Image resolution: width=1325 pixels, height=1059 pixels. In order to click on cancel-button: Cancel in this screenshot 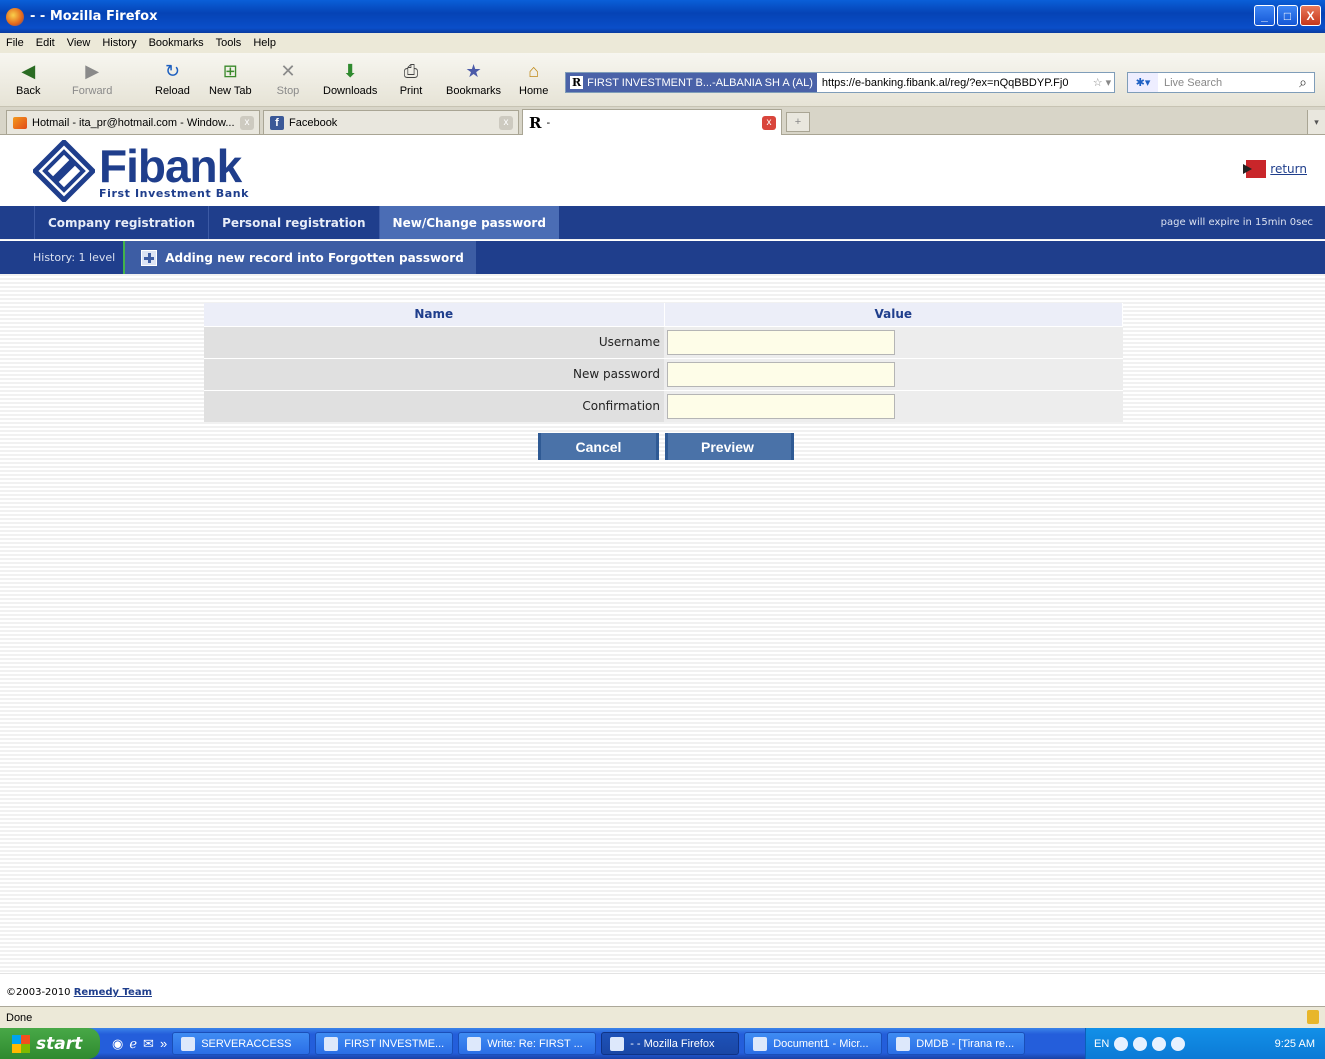, I will do `click(598, 446)`.